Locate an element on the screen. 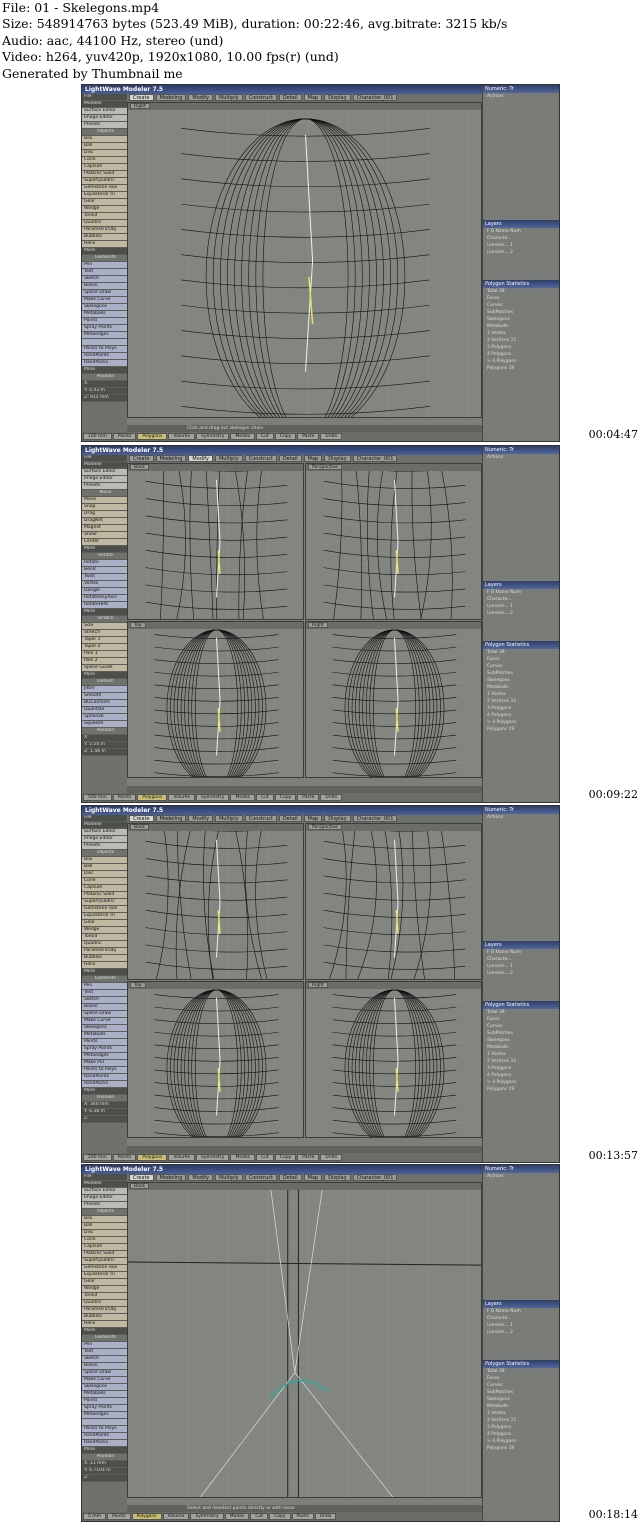 This screenshot has width=640, height=1523. tool-gemstone-tool: Gemstone Tool is located at coordinates (104, 188).